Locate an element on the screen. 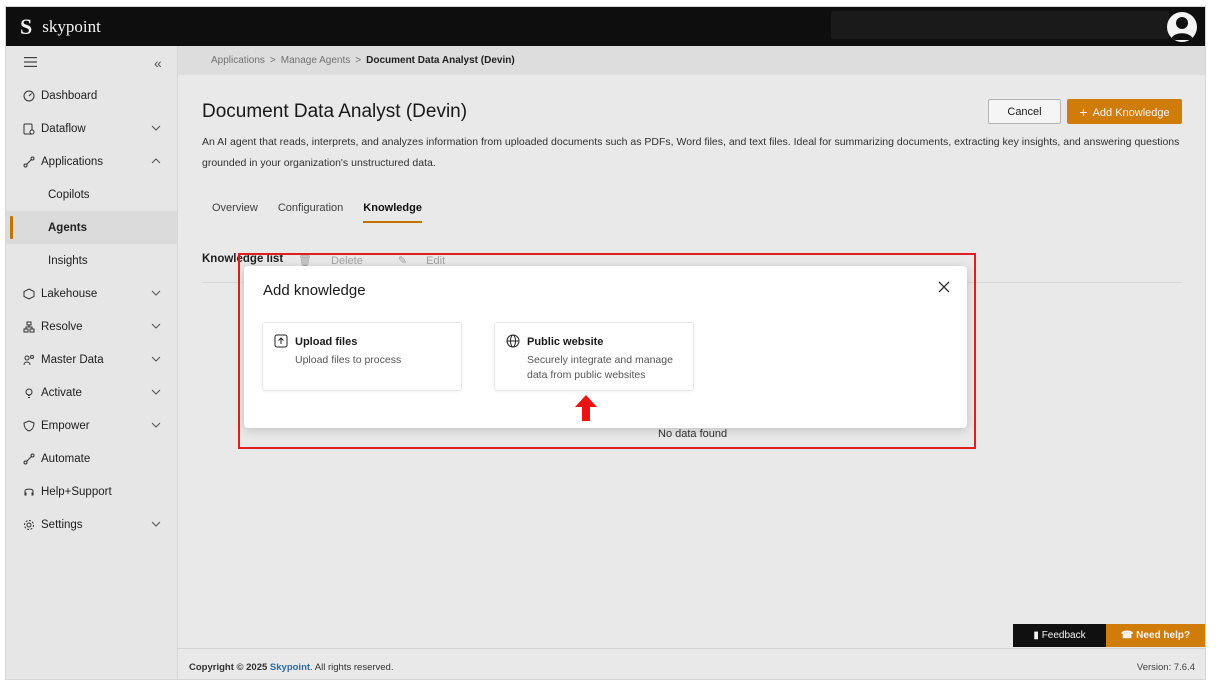  dialog-title: Add knowledge is located at coordinates (314, 290).